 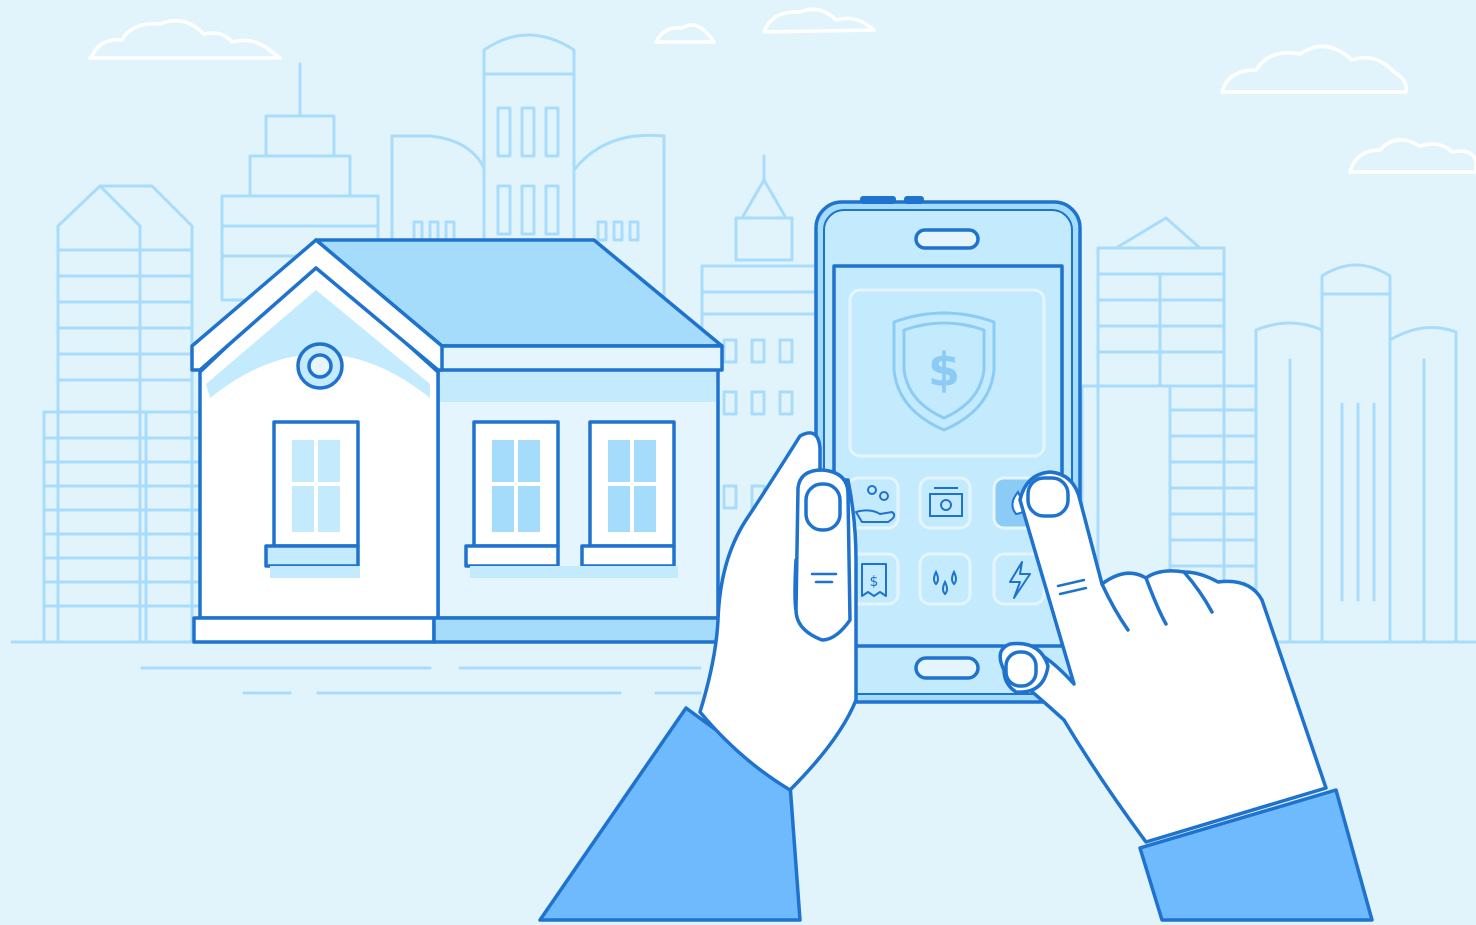 What do you see at coordinates (947, 239) in the screenshot?
I see `phone-speaker` at bounding box center [947, 239].